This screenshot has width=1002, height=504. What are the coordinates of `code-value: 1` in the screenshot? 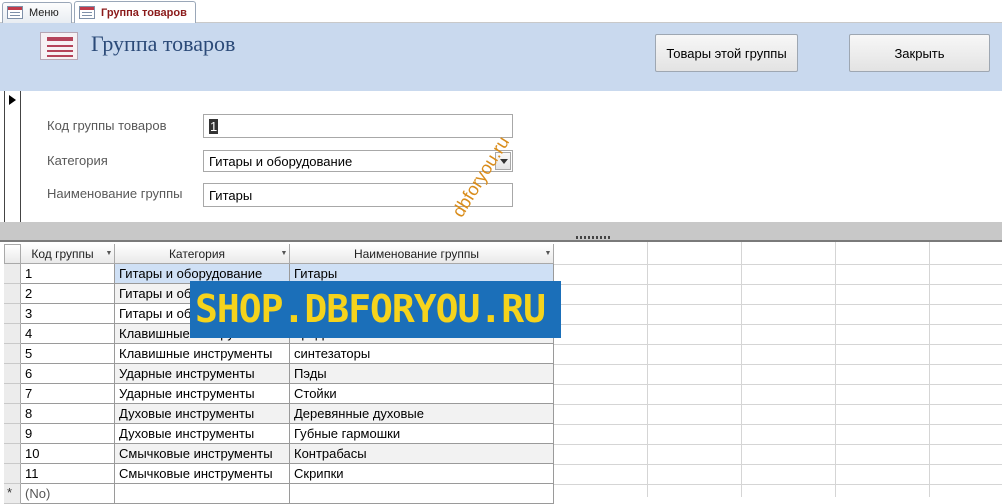 It's located at (214, 126).